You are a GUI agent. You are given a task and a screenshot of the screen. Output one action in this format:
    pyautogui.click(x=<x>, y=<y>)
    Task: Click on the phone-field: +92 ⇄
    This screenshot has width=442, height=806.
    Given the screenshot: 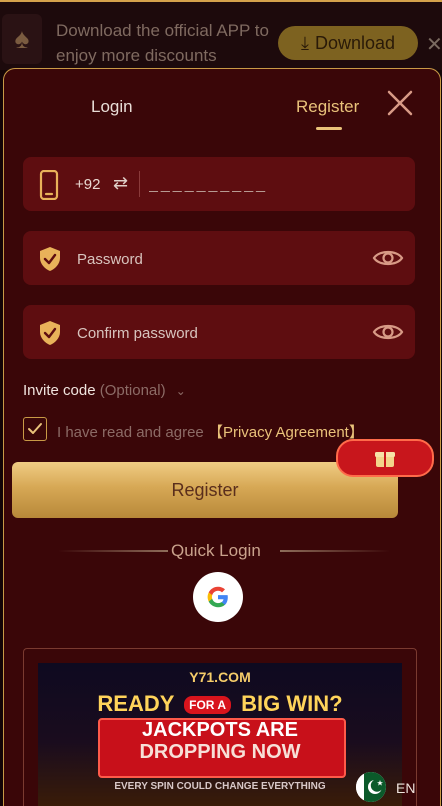 What is the action you would take?
    pyautogui.click(x=219, y=184)
    